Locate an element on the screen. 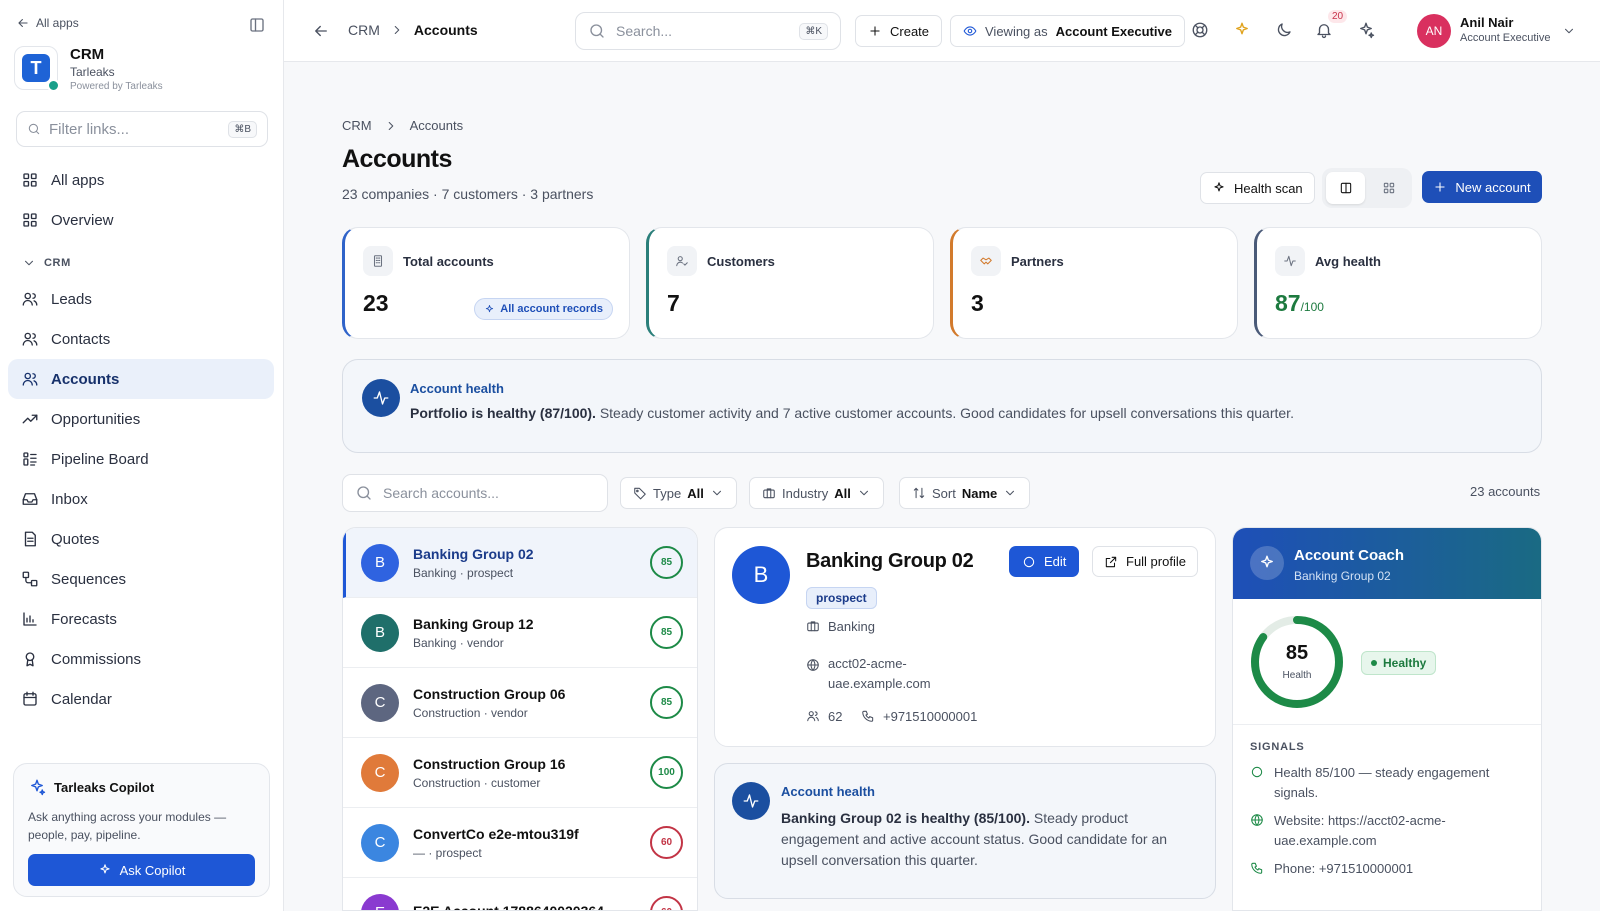  sidebar-item-quotes: Quotes is located at coordinates (141, 539).